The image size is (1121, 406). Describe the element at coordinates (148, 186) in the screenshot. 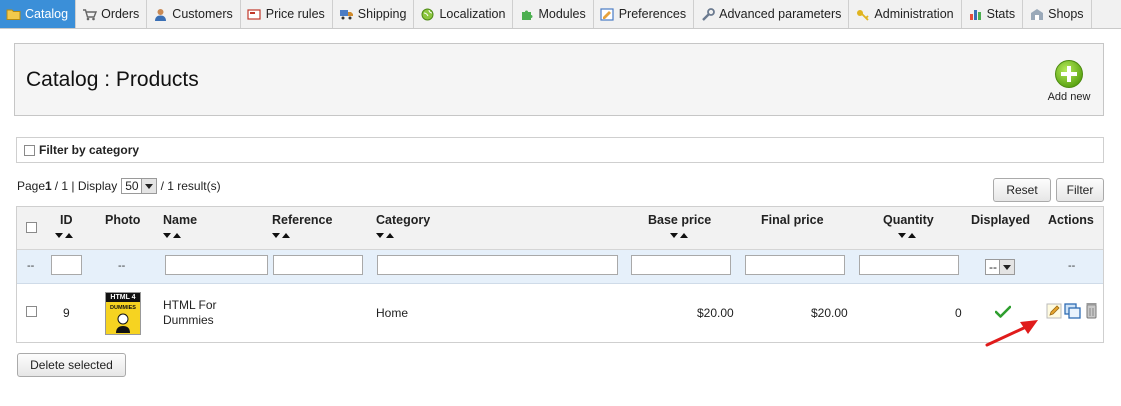

I see `chevron-down-icon` at that location.